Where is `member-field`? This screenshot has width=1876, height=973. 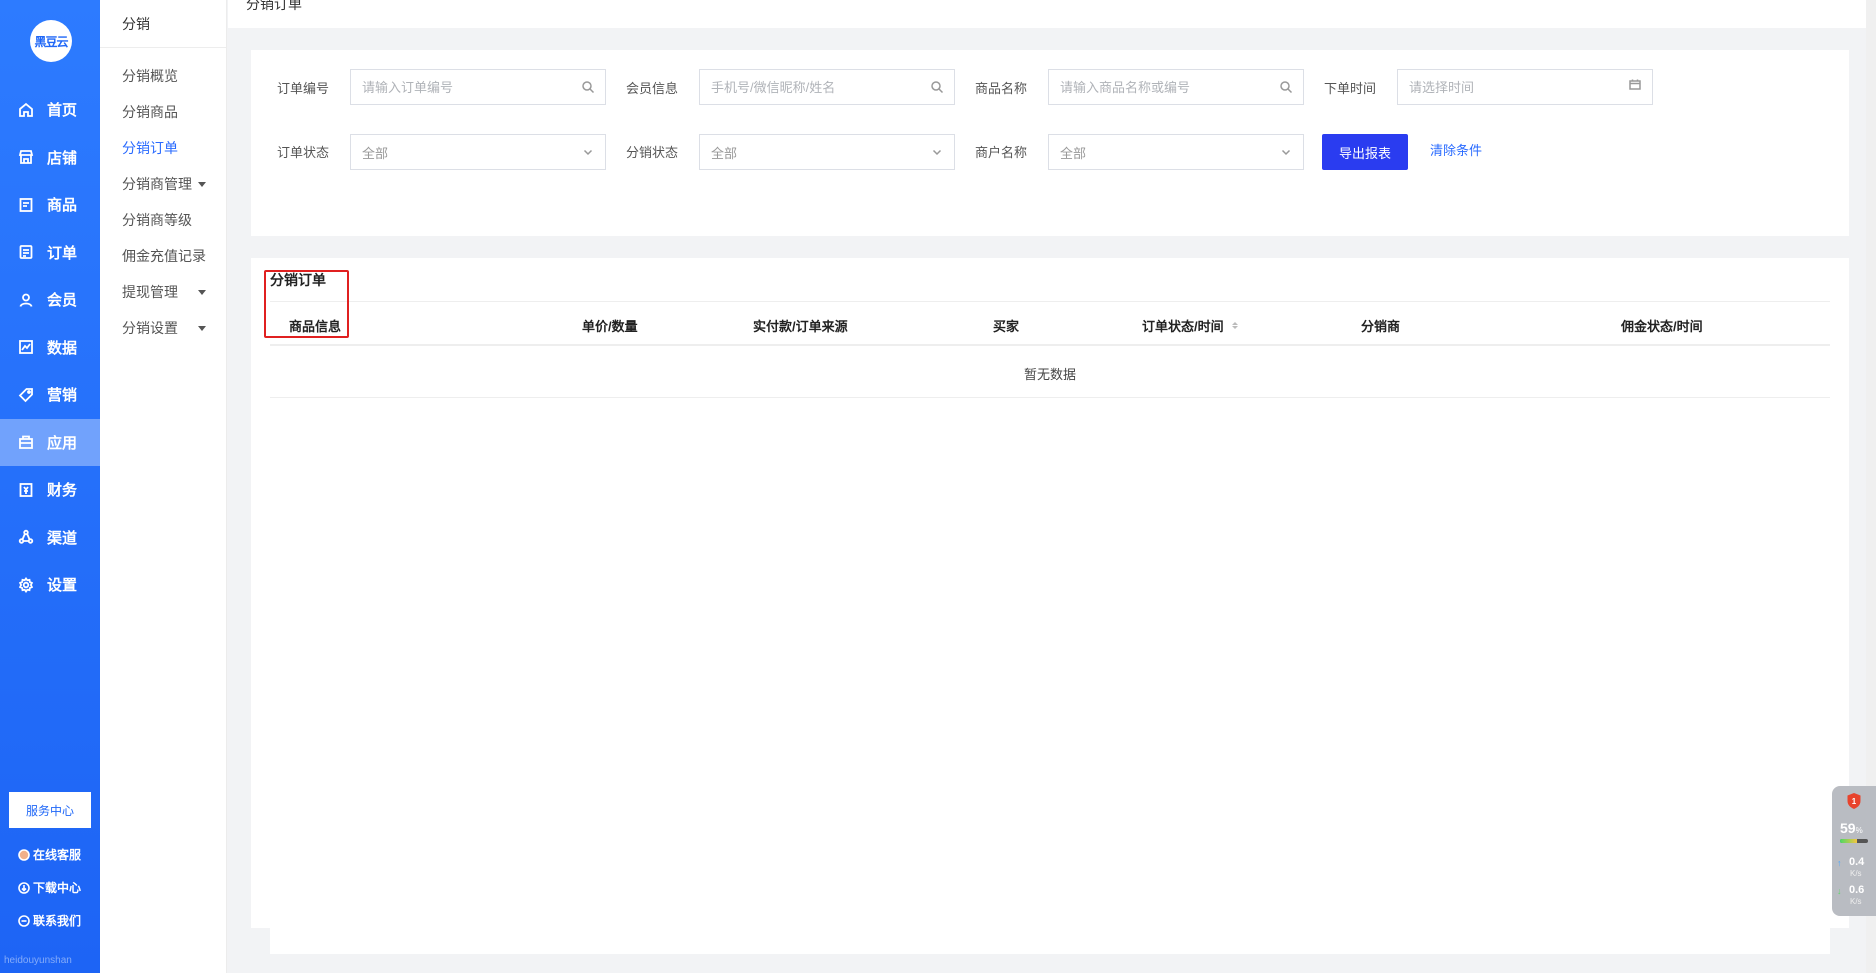 member-field is located at coordinates (827, 87).